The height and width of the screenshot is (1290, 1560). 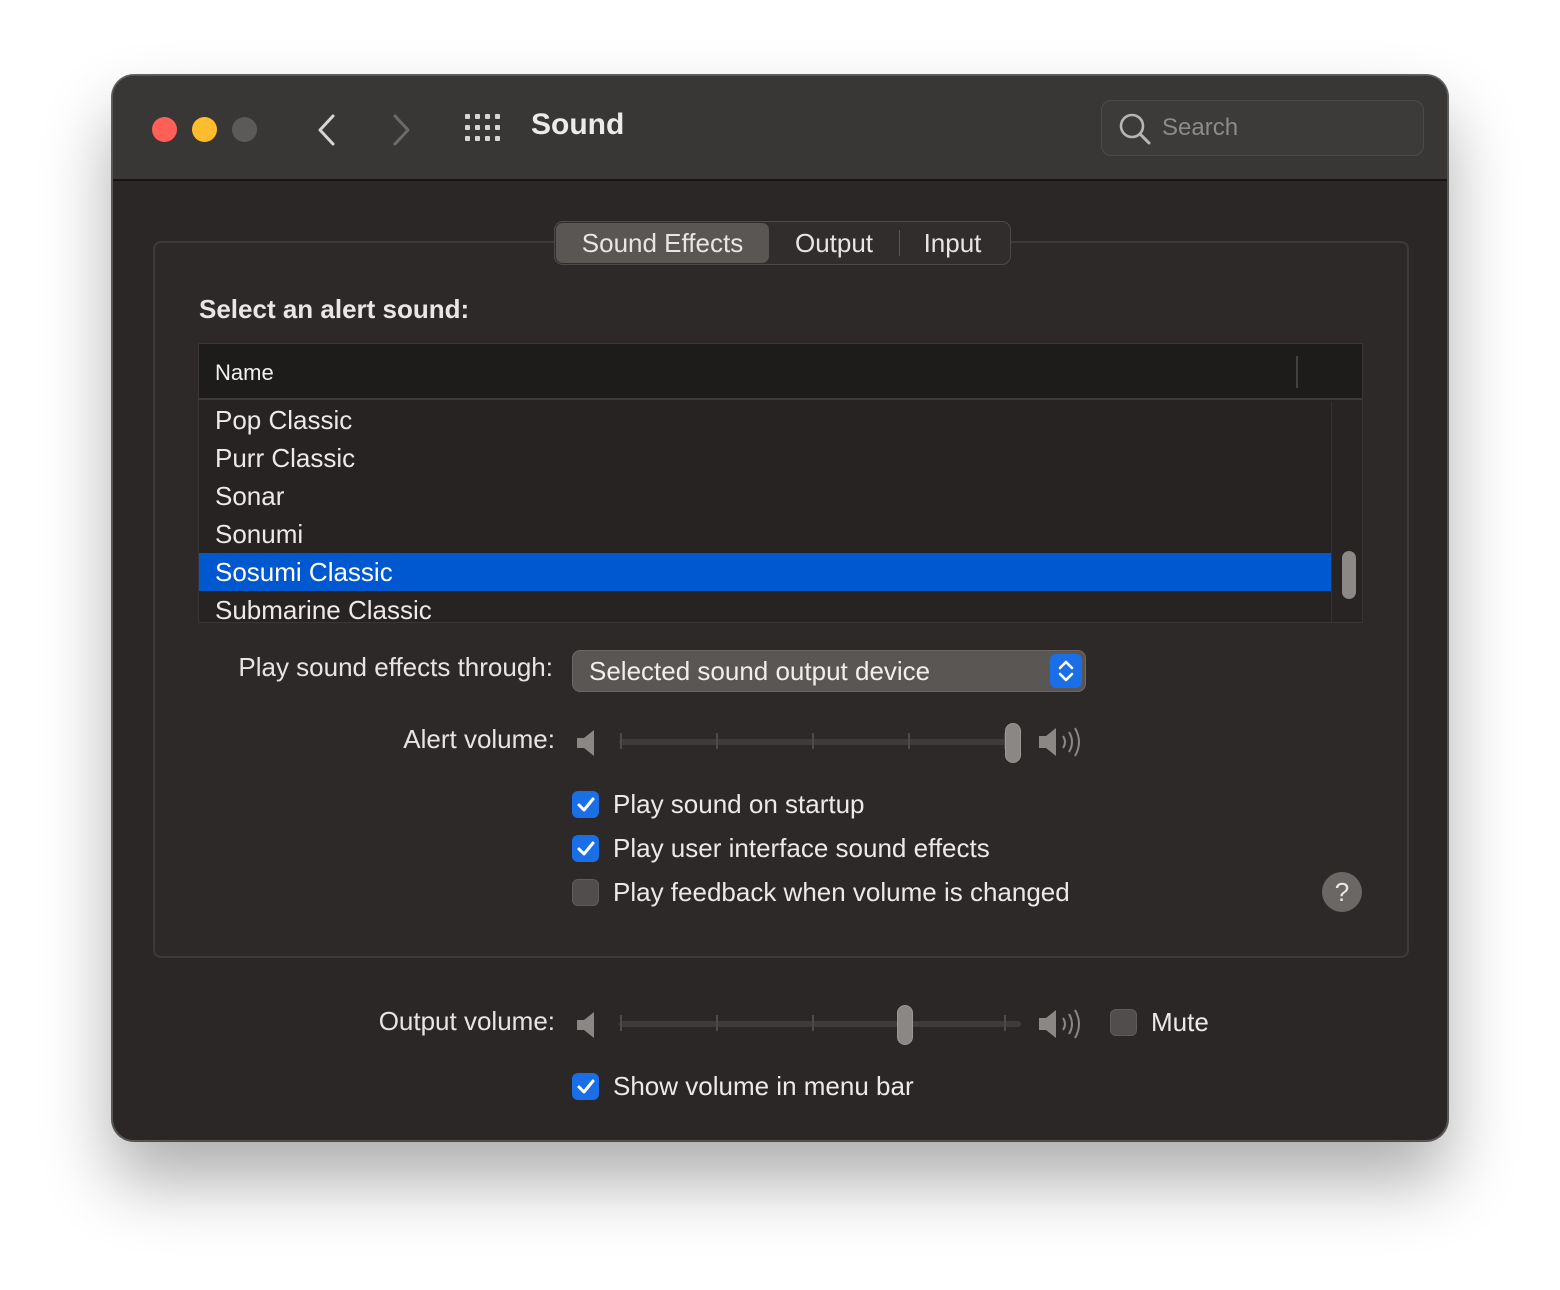 What do you see at coordinates (739, 804) in the screenshot?
I see `startup-sound-label: Play sound on startup` at bounding box center [739, 804].